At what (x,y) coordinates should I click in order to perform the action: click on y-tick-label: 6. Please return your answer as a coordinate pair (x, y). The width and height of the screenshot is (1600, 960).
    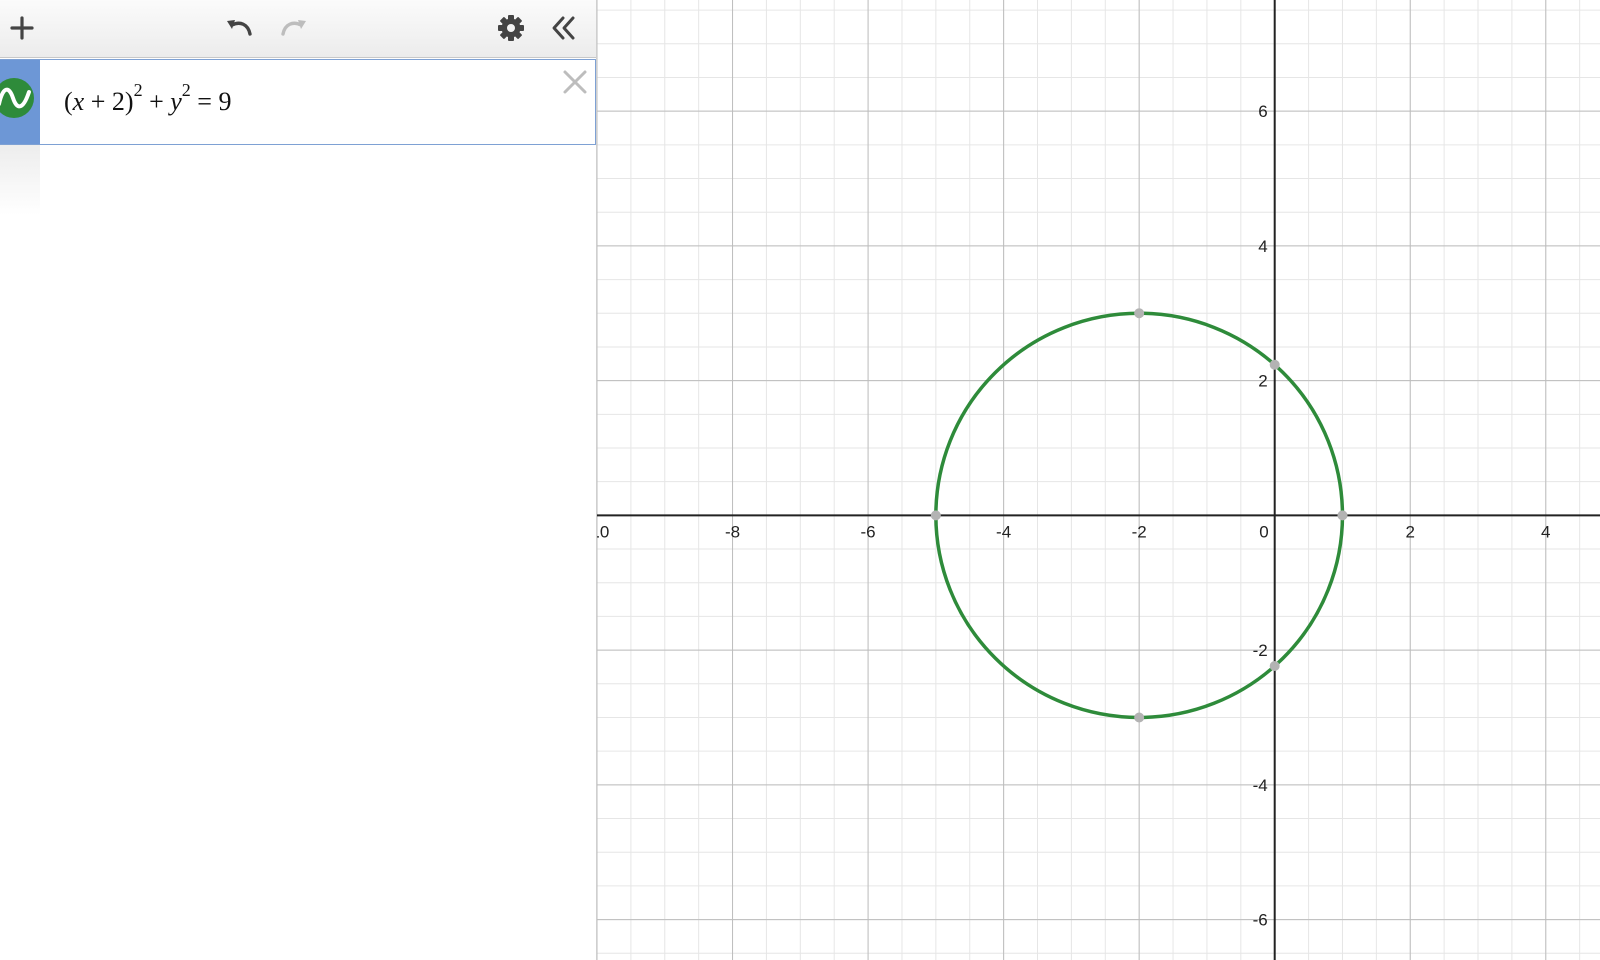
    Looking at the image, I should click on (1262, 111).